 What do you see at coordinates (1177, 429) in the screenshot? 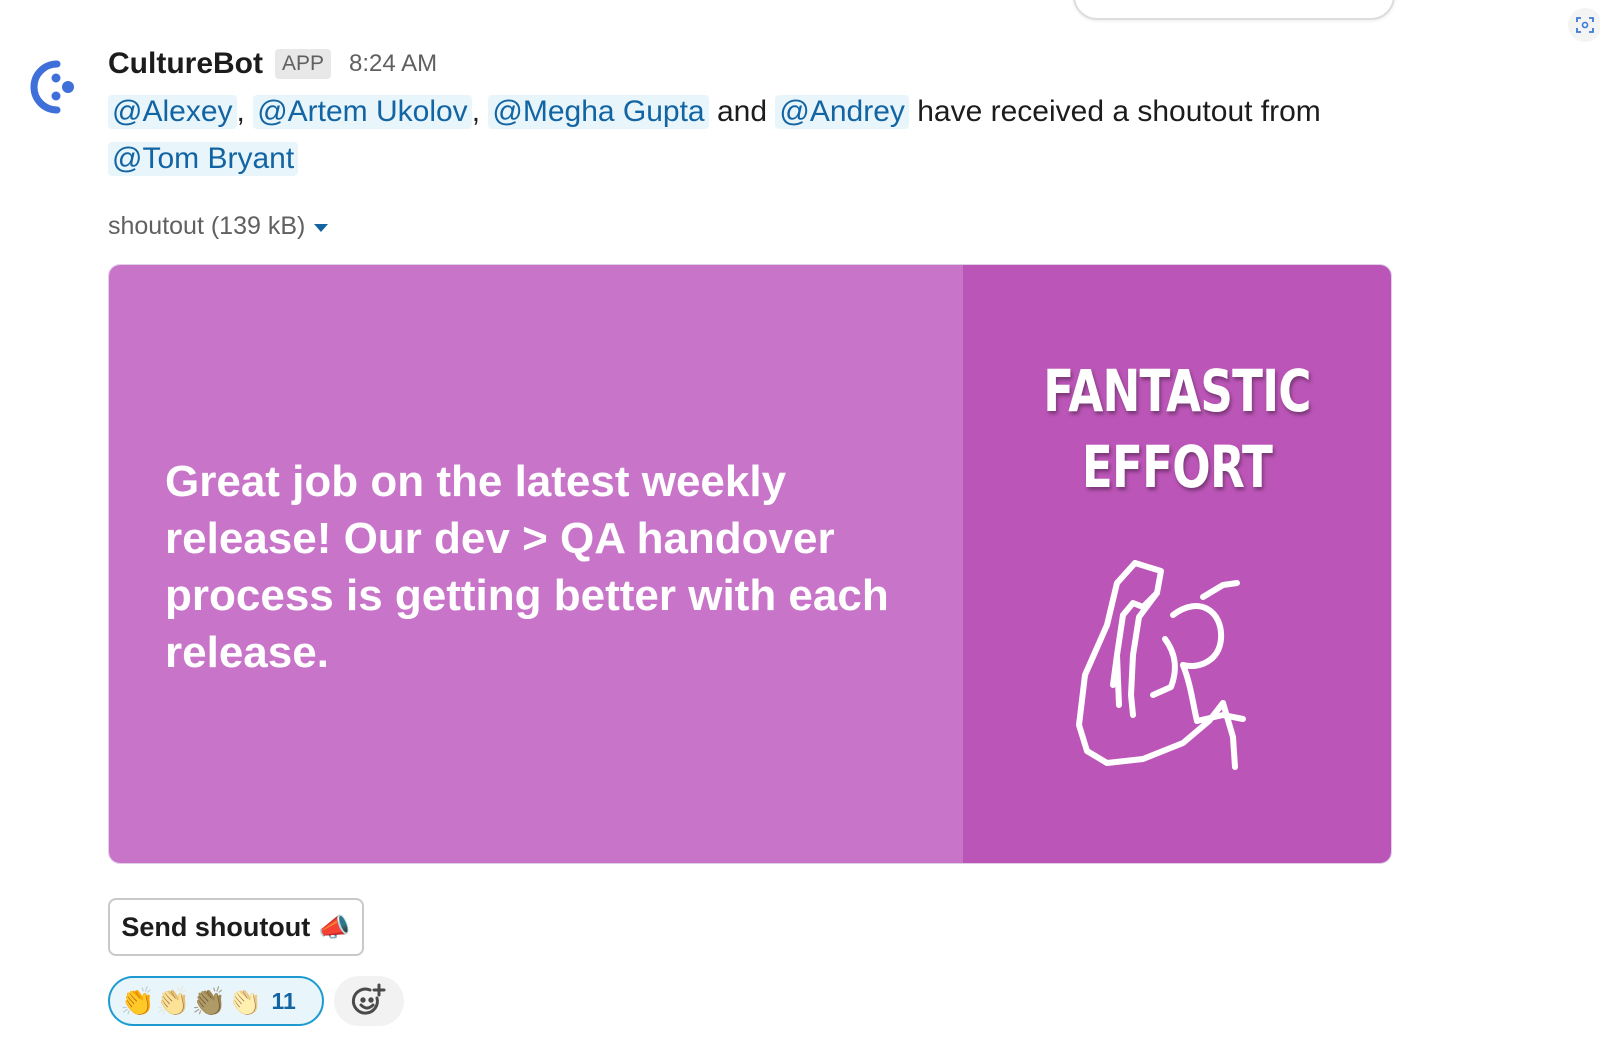
I see `card-title: FANTASTIC EFFORT` at bounding box center [1177, 429].